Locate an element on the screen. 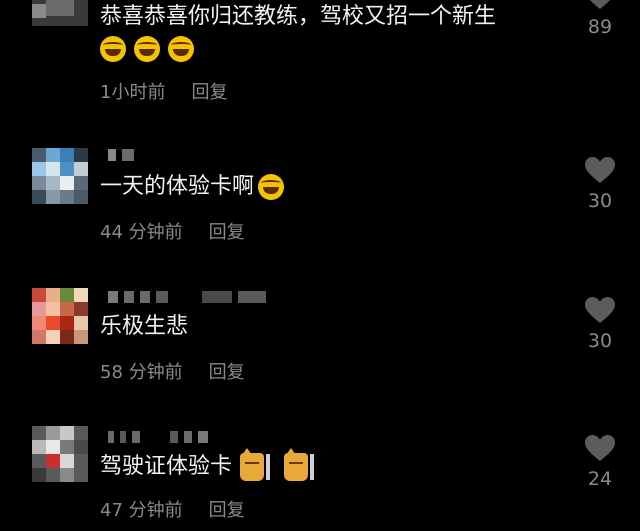  comment-meta: 47 分钟前 回复 is located at coordinates (172, 509).